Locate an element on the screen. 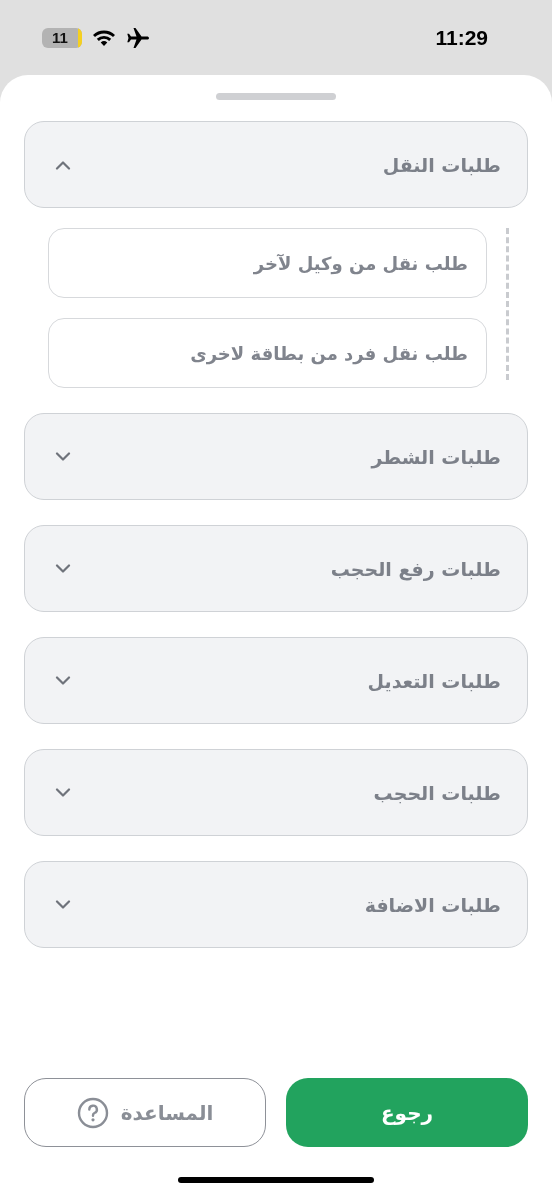 Image resolution: width=552 pixels, height=1195 pixels. section-header: طلبات رفع الحجب is located at coordinates (276, 568).